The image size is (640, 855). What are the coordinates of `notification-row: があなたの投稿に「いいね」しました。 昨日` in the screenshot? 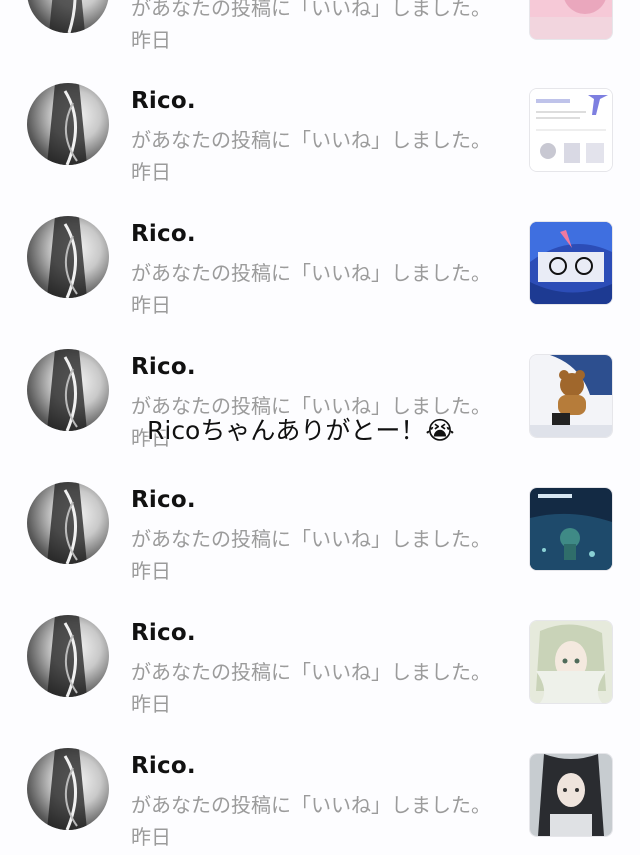 It's located at (320, 34).